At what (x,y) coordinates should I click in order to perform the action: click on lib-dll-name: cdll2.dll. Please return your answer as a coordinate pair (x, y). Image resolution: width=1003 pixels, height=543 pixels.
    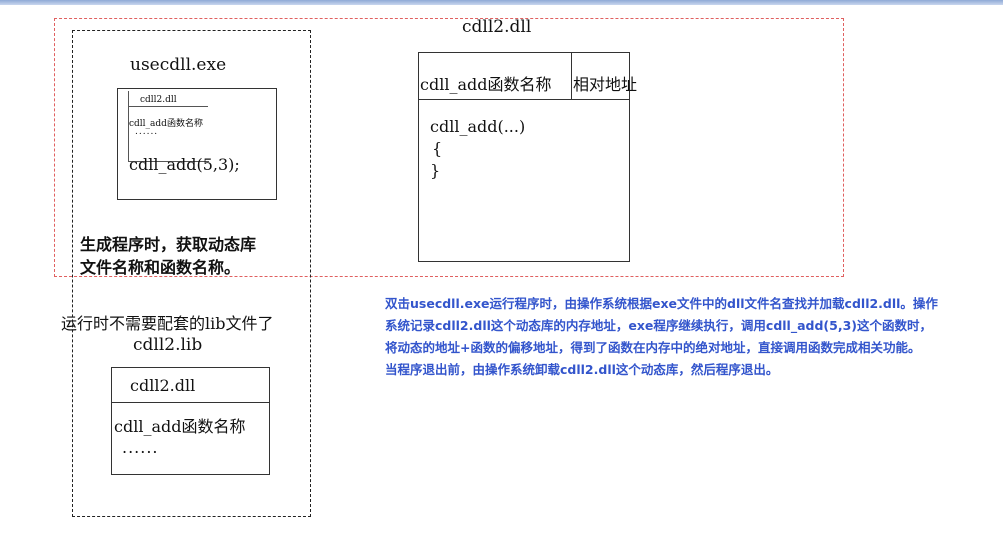
    Looking at the image, I should click on (163, 385).